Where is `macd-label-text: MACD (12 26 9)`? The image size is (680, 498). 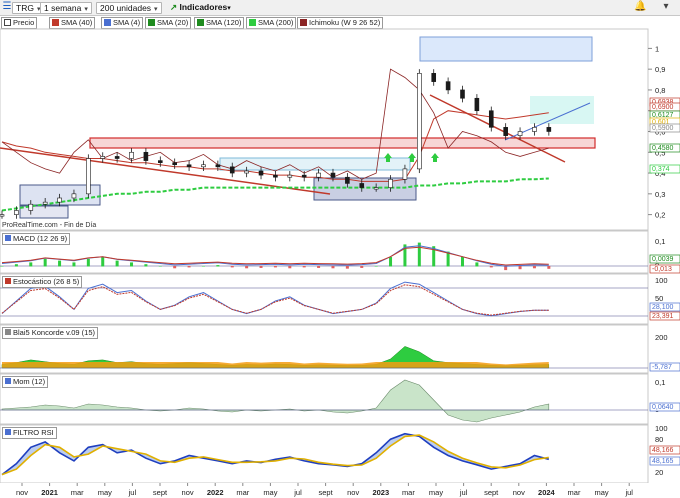
macd-label-text: MACD (12 26 9) is located at coordinates (40, 238).